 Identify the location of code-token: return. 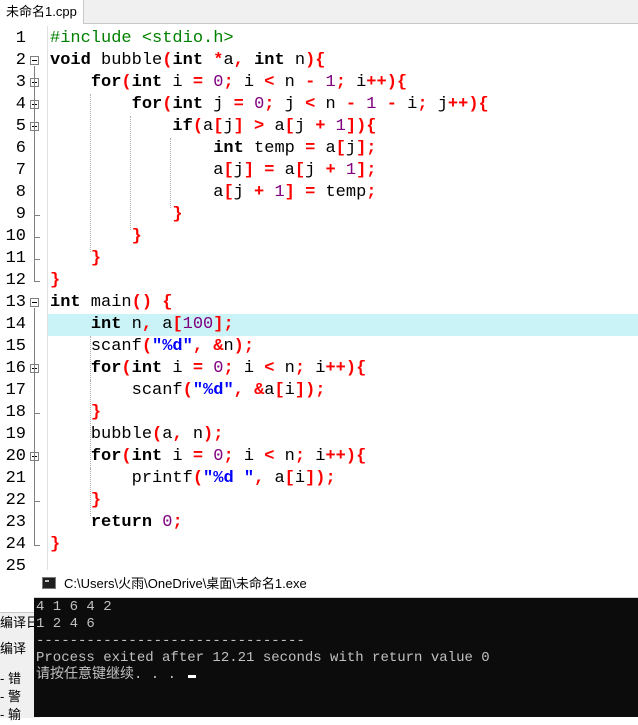
(121, 522).